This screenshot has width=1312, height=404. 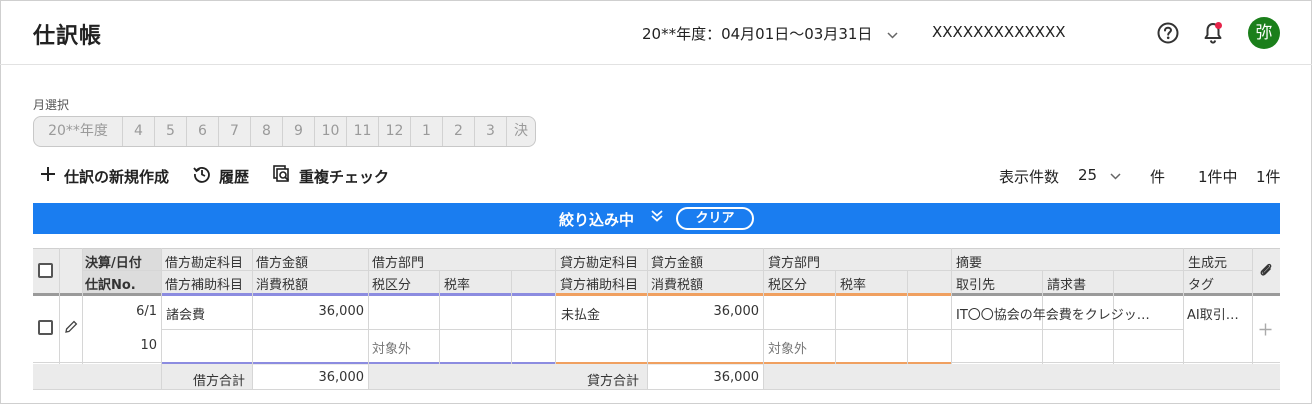 What do you see at coordinates (1099, 175) in the screenshot?
I see `display-count-select: 25` at bounding box center [1099, 175].